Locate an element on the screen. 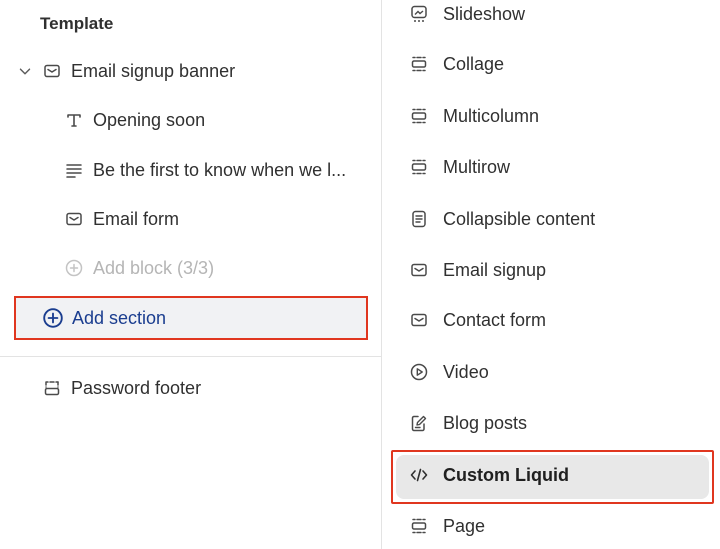  add-block-label: Add block (3/3) is located at coordinates (154, 267).